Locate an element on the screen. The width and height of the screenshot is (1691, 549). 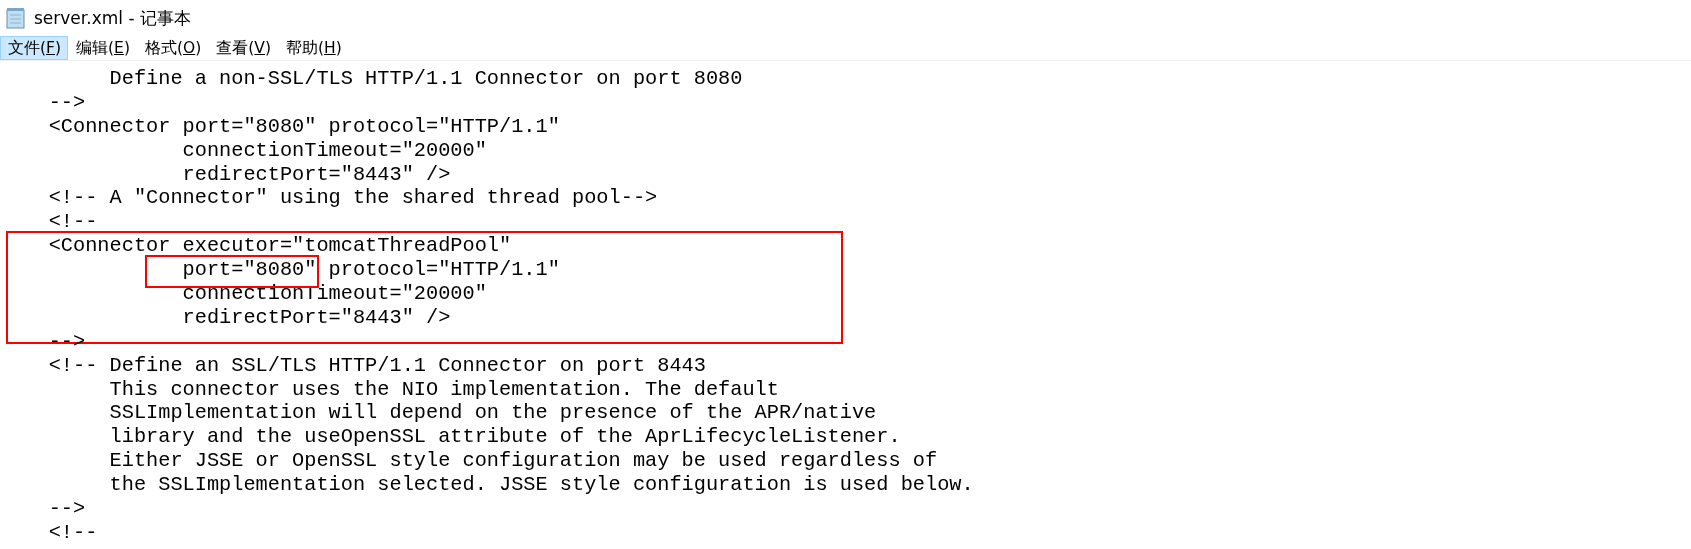
code-line: <!-- A "Connector" using the shared thread pool--> is located at coordinates (352, 198).